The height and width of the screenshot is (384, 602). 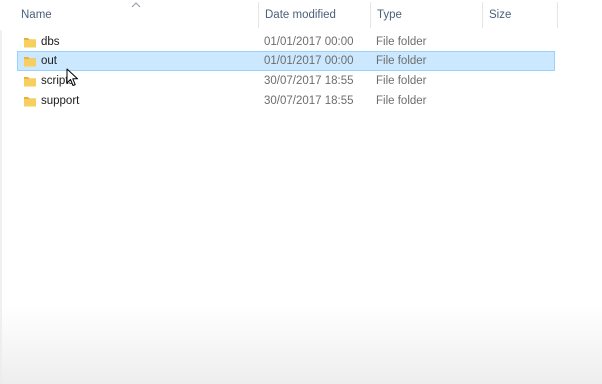 I want to click on file-row-out: out 01/01/2017 00:00 File folder, so click(x=286, y=61).